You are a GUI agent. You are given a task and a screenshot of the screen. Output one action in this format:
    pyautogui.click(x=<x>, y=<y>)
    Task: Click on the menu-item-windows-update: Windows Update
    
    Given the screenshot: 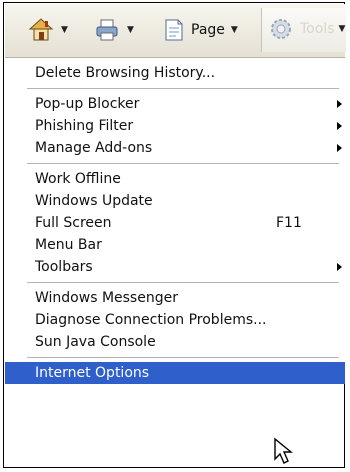 What is the action you would take?
    pyautogui.click(x=175, y=201)
    